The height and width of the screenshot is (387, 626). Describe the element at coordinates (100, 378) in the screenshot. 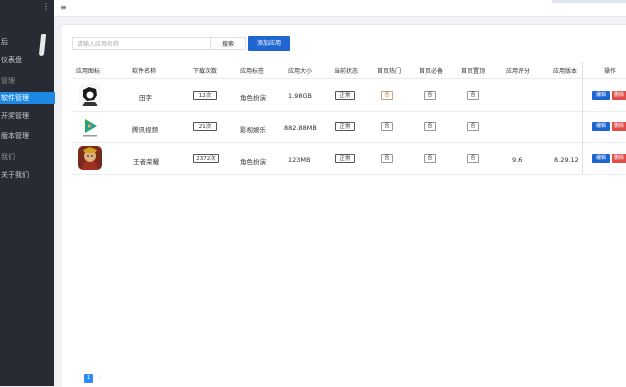

I see `next-page-button: ›` at that location.